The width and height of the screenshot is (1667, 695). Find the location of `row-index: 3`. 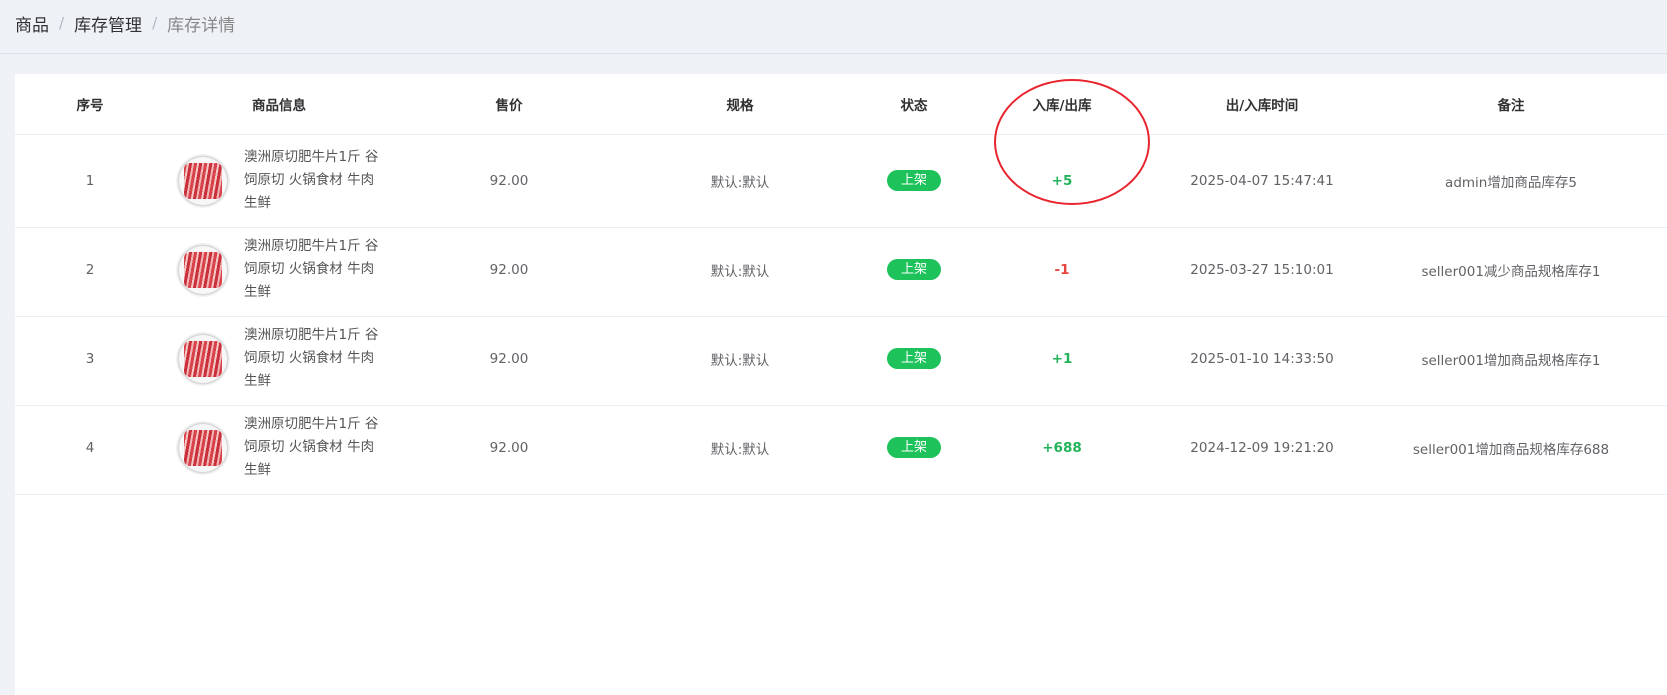

row-index: 3 is located at coordinates (90, 358).